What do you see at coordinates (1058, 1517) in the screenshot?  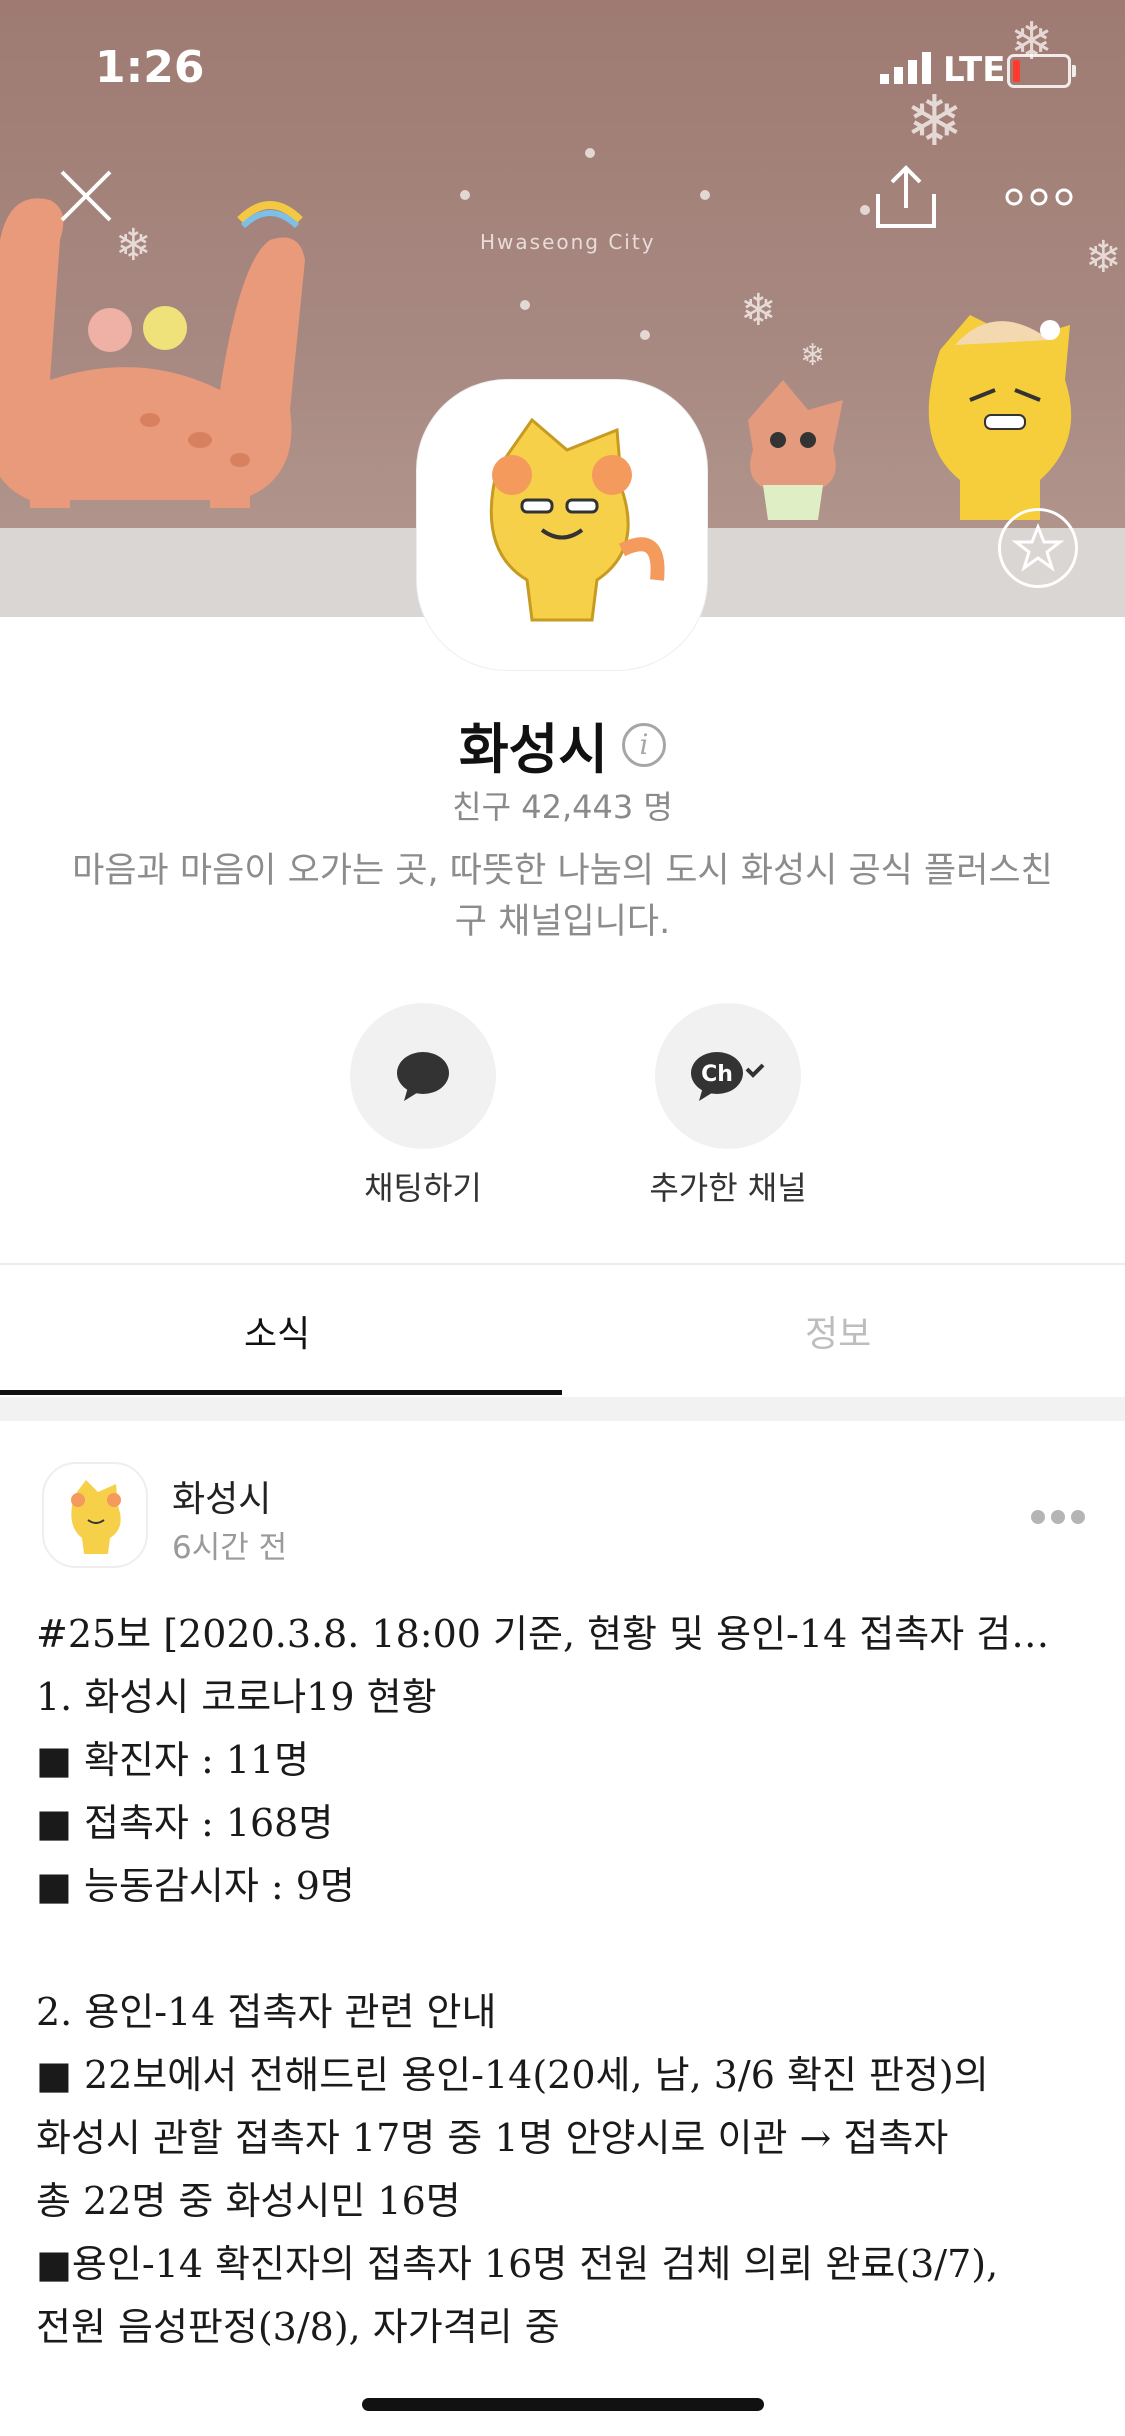 I see `post-more-icon` at bounding box center [1058, 1517].